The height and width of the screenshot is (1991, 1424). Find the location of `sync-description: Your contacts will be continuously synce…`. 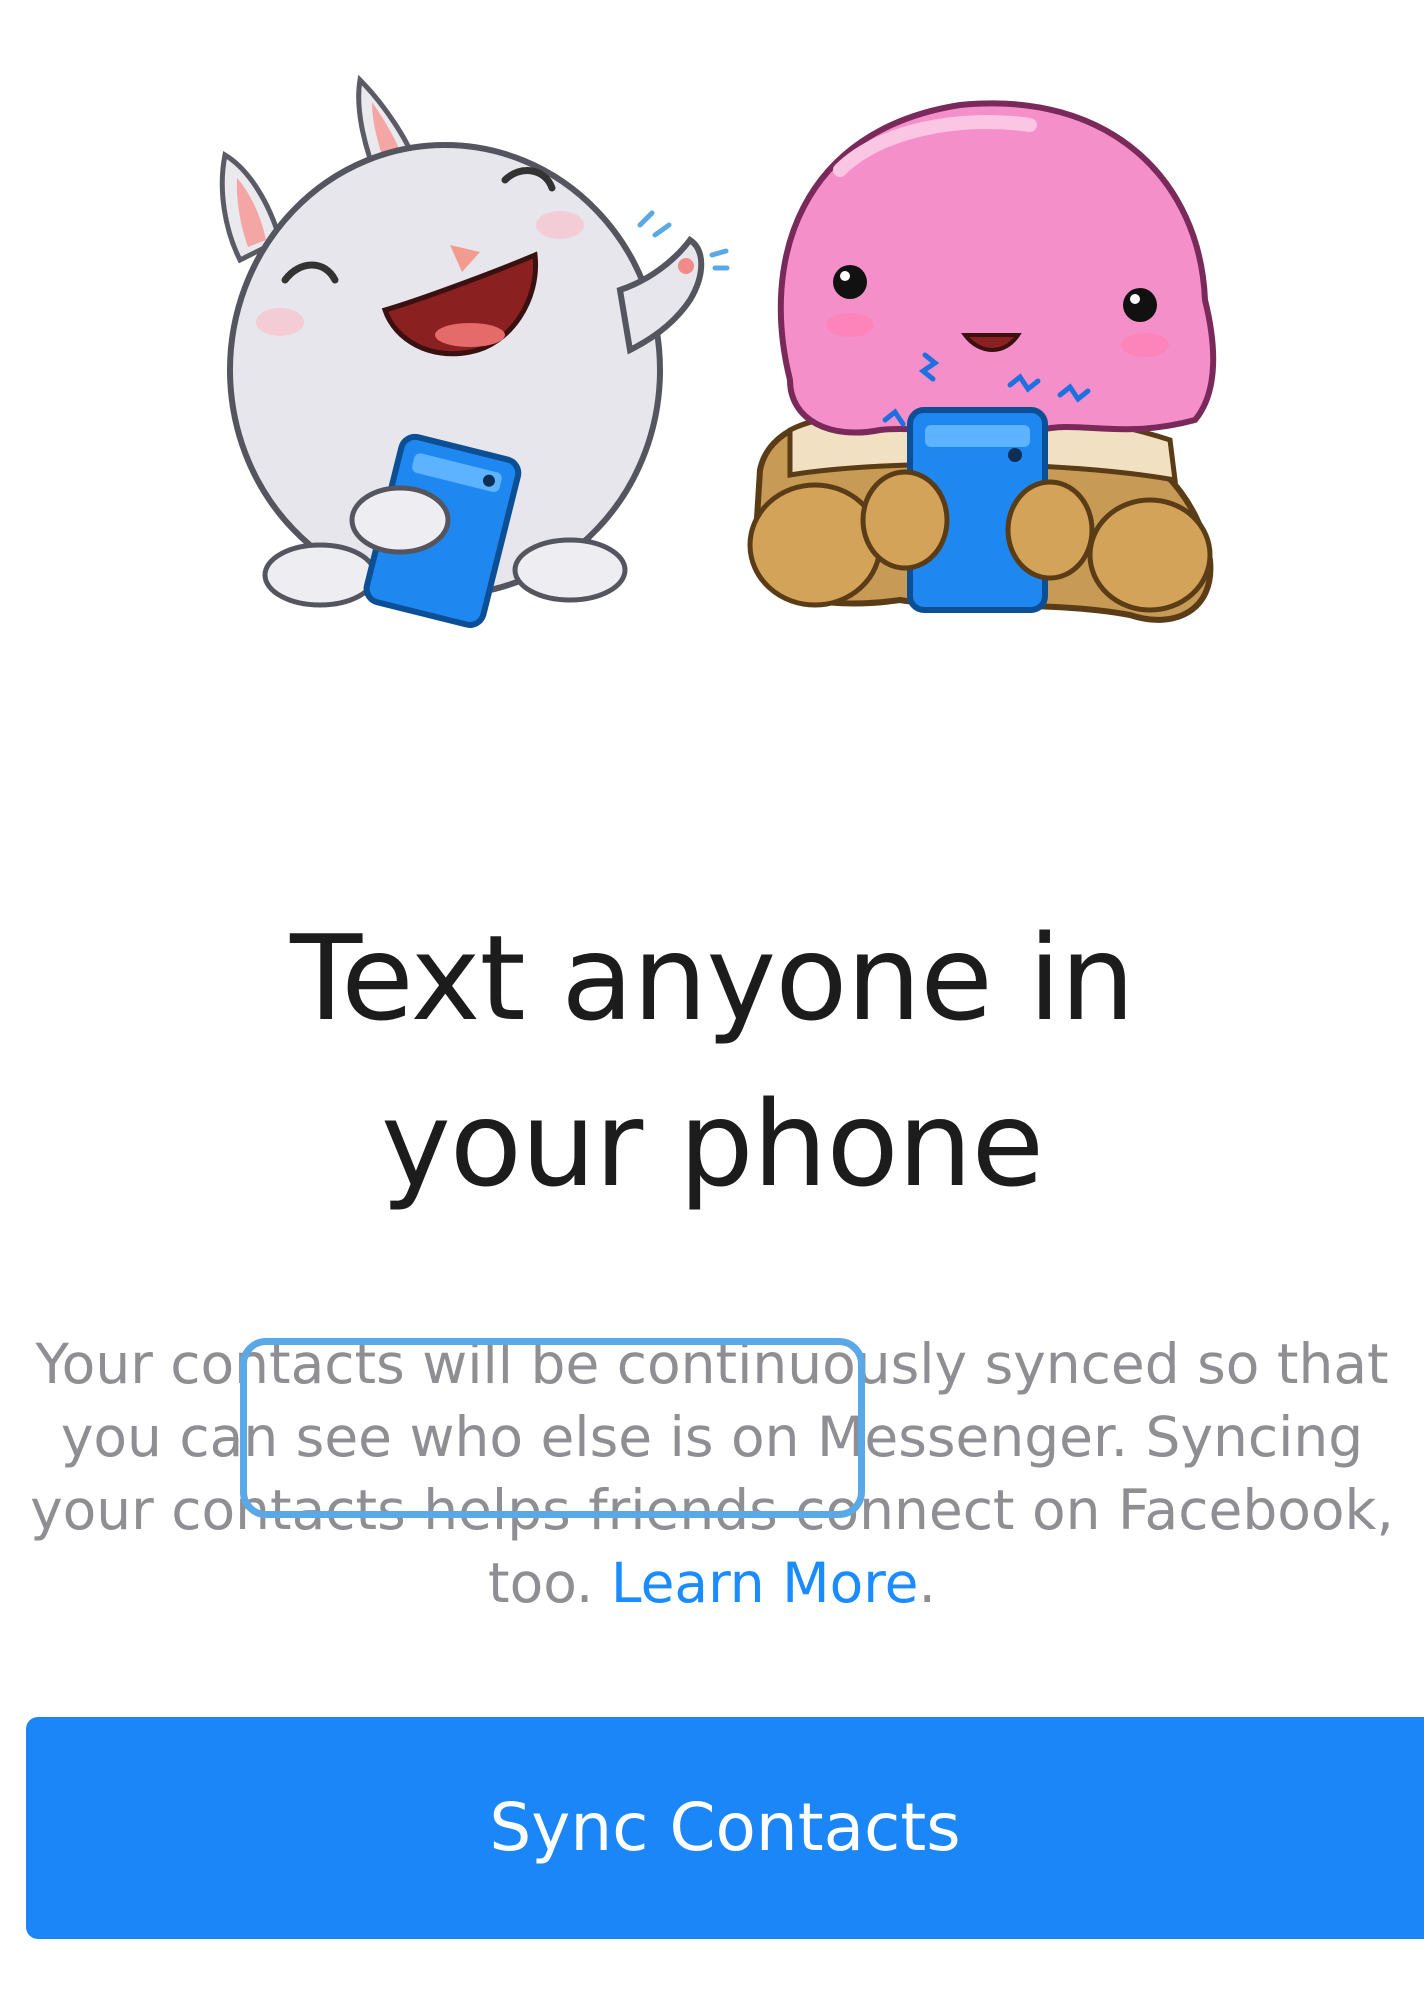

sync-description: Your contacts will be continuously synce… is located at coordinates (712, 1474).